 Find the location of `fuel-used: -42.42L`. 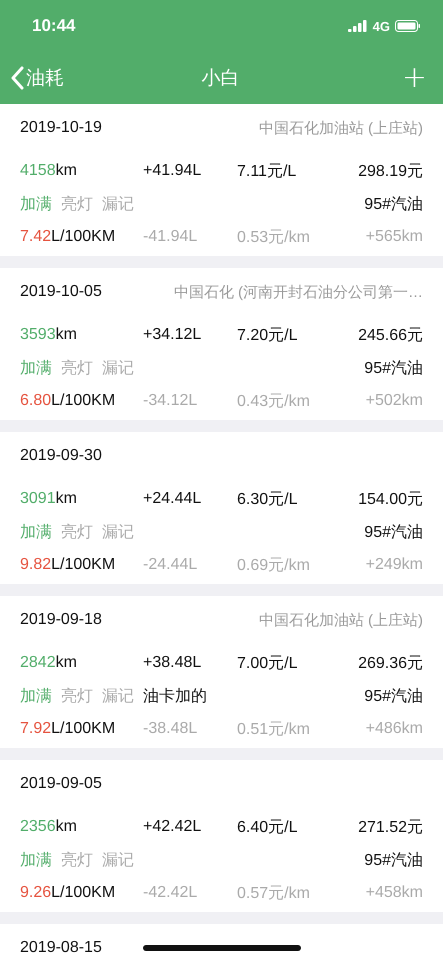

fuel-used: -42.42L is located at coordinates (170, 893).